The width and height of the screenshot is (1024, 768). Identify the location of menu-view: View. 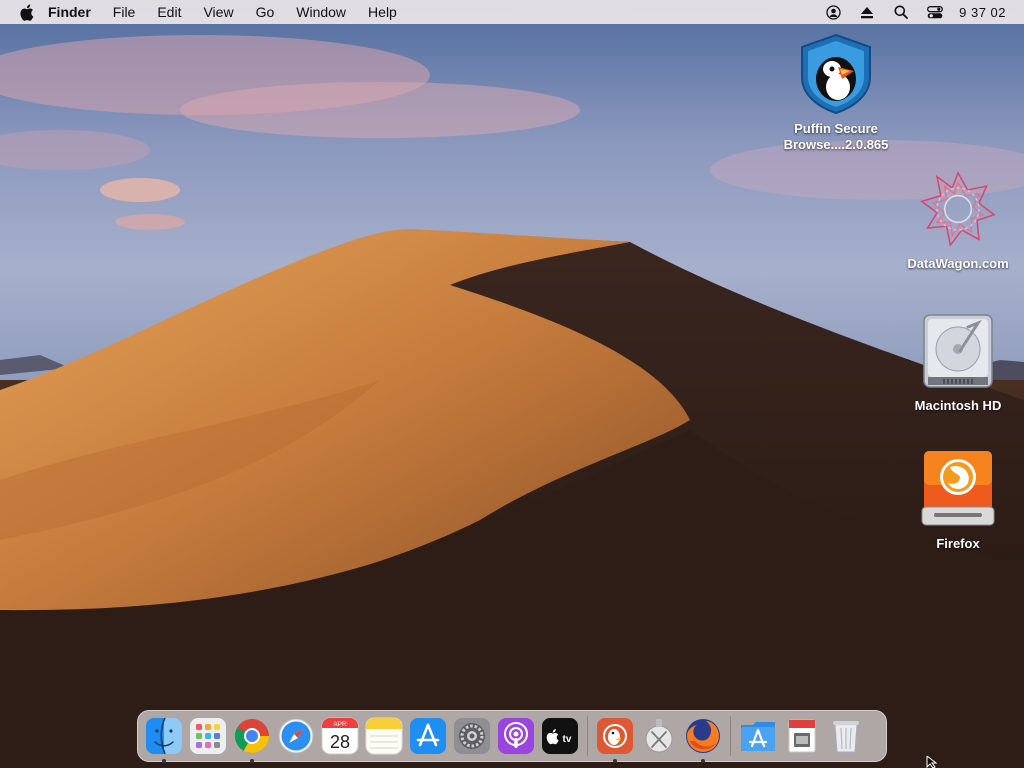
(218, 12).